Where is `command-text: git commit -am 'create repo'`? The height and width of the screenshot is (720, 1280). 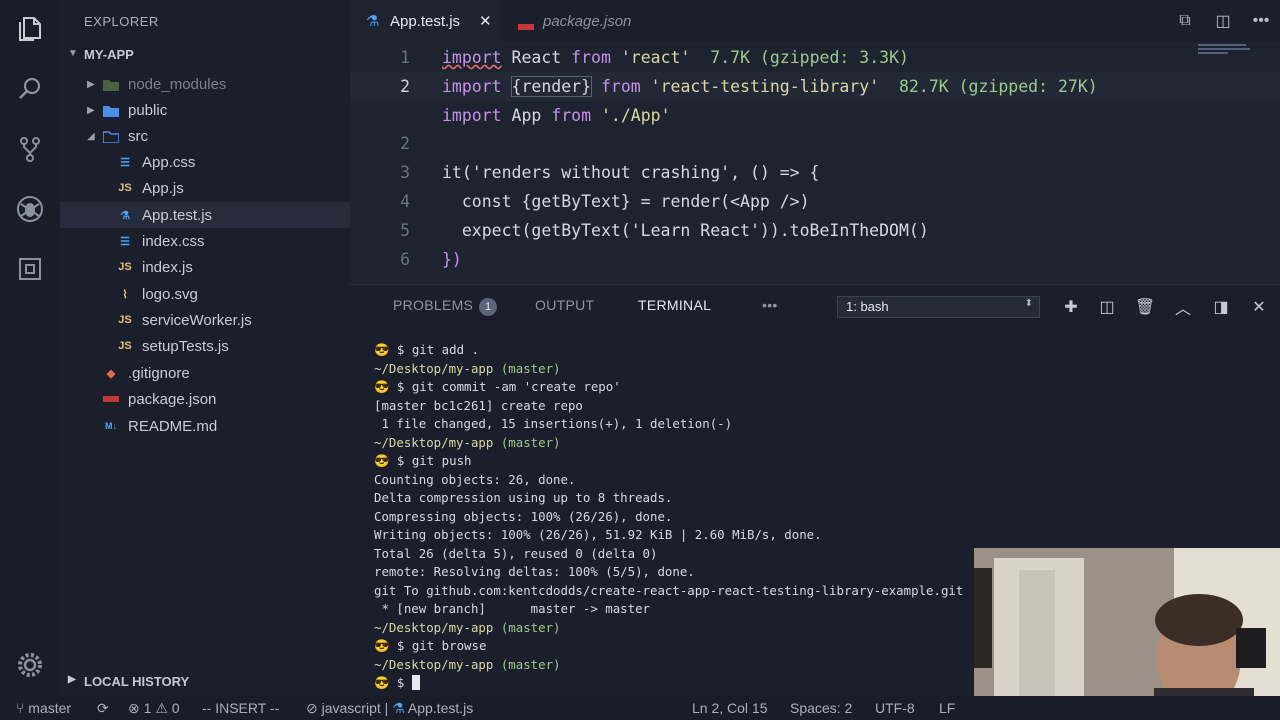 command-text: git commit -am 'create repo' is located at coordinates (516, 386).